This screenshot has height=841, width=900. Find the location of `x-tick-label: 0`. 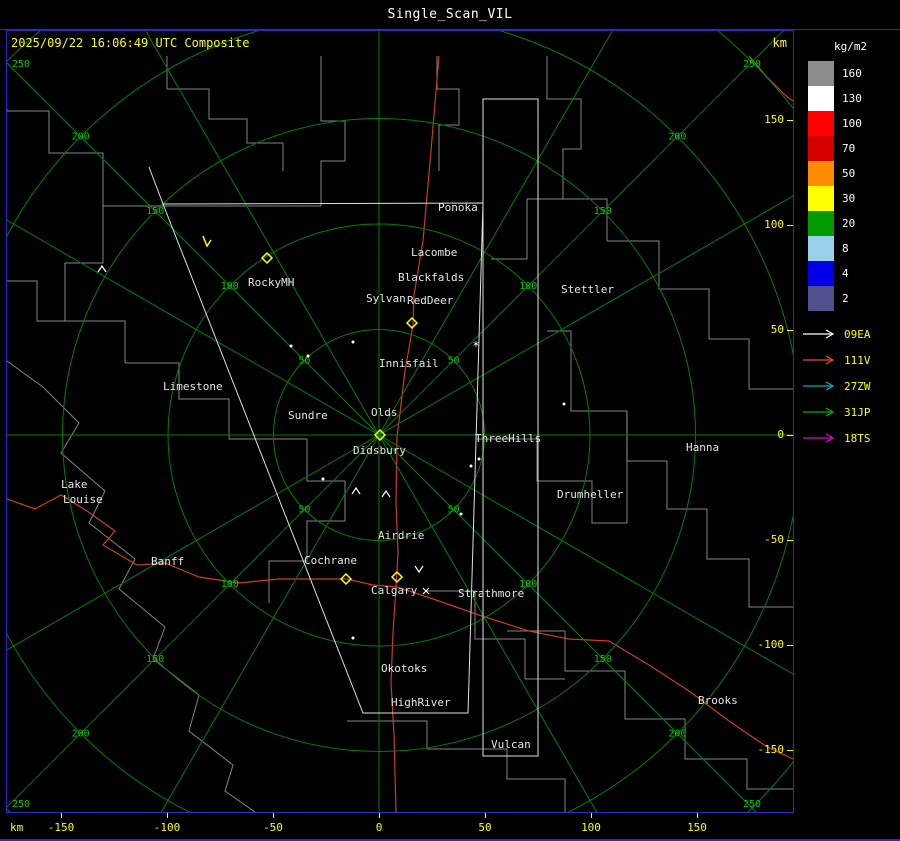

x-tick-label: 0 is located at coordinates (379, 827).